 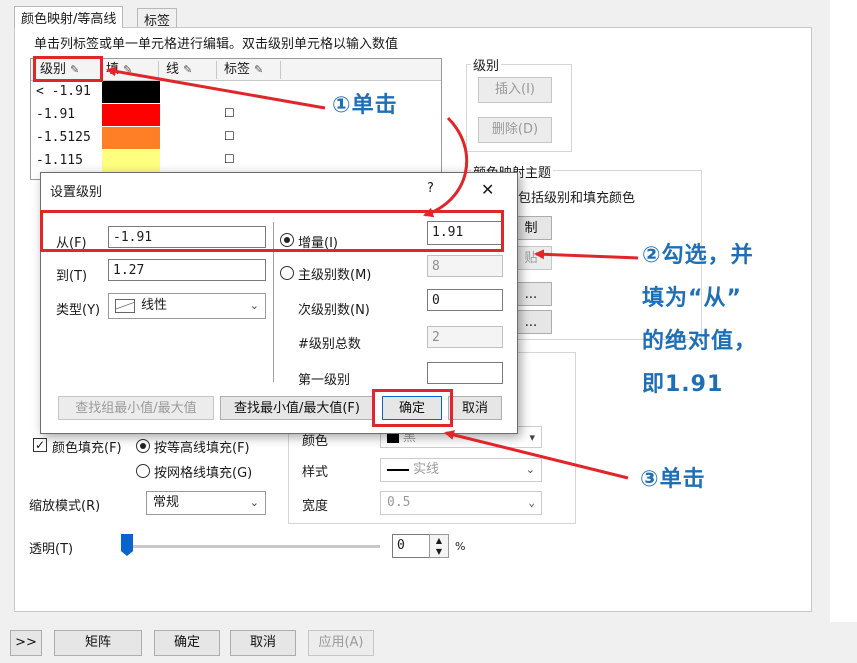 I want to click on line-width-label: 宽度, so click(x=315, y=506).